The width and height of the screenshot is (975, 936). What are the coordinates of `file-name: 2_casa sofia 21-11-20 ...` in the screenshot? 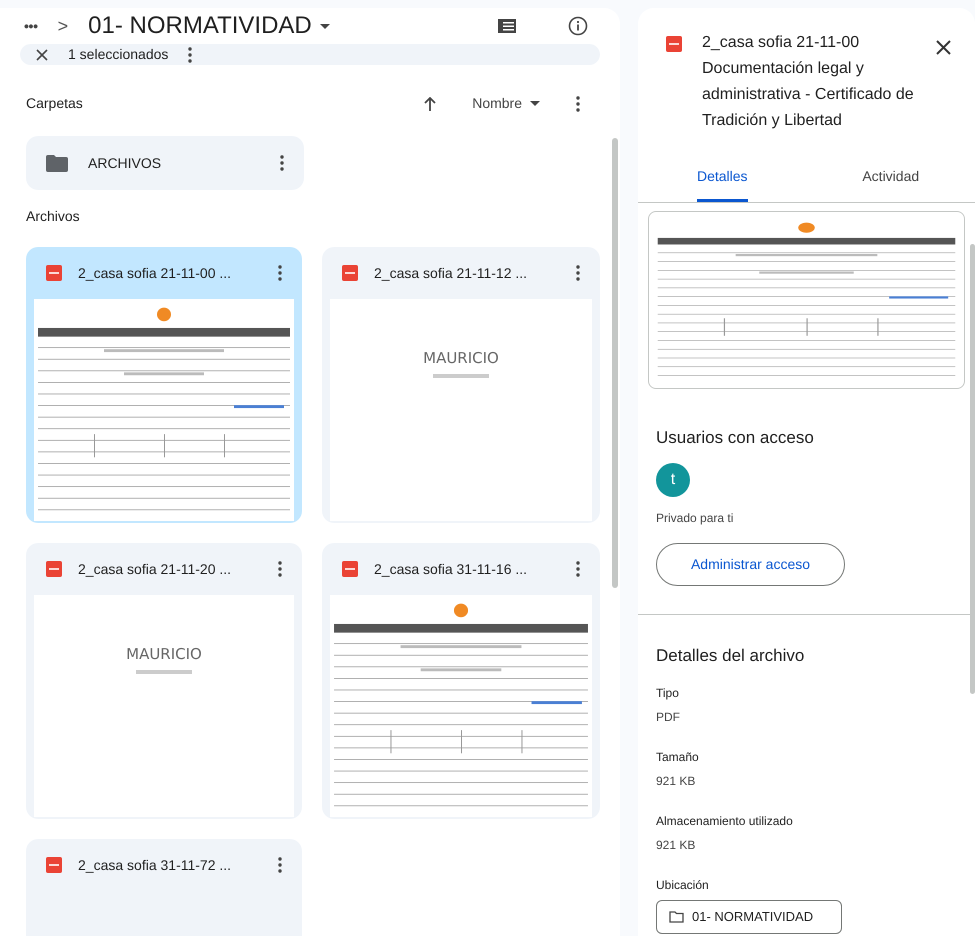 It's located at (155, 569).